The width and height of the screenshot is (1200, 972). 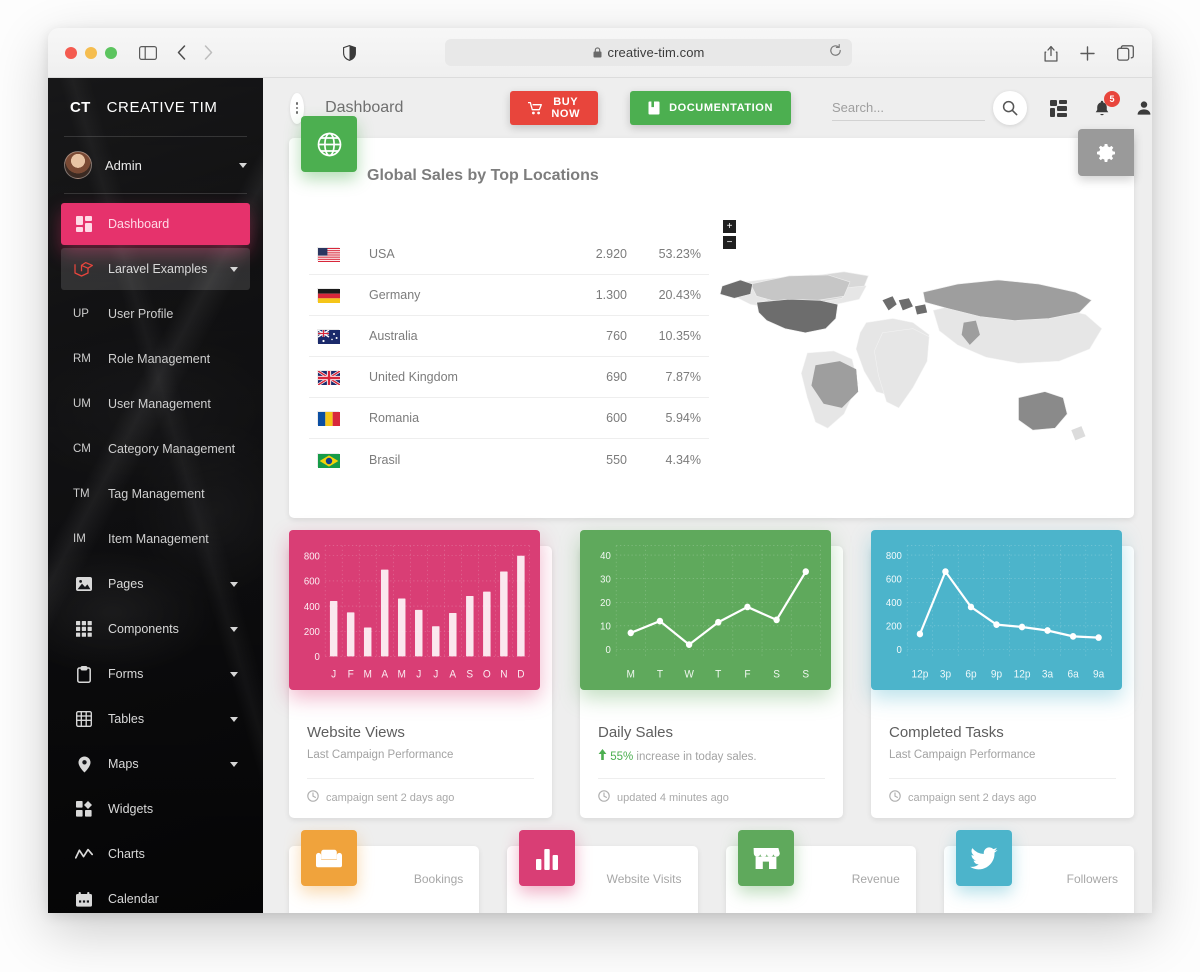 What do you see at coordinates (155, 719) in the screenshot?
I see `sidebar-item-tables: Tables` at bounding box center [155, 719].